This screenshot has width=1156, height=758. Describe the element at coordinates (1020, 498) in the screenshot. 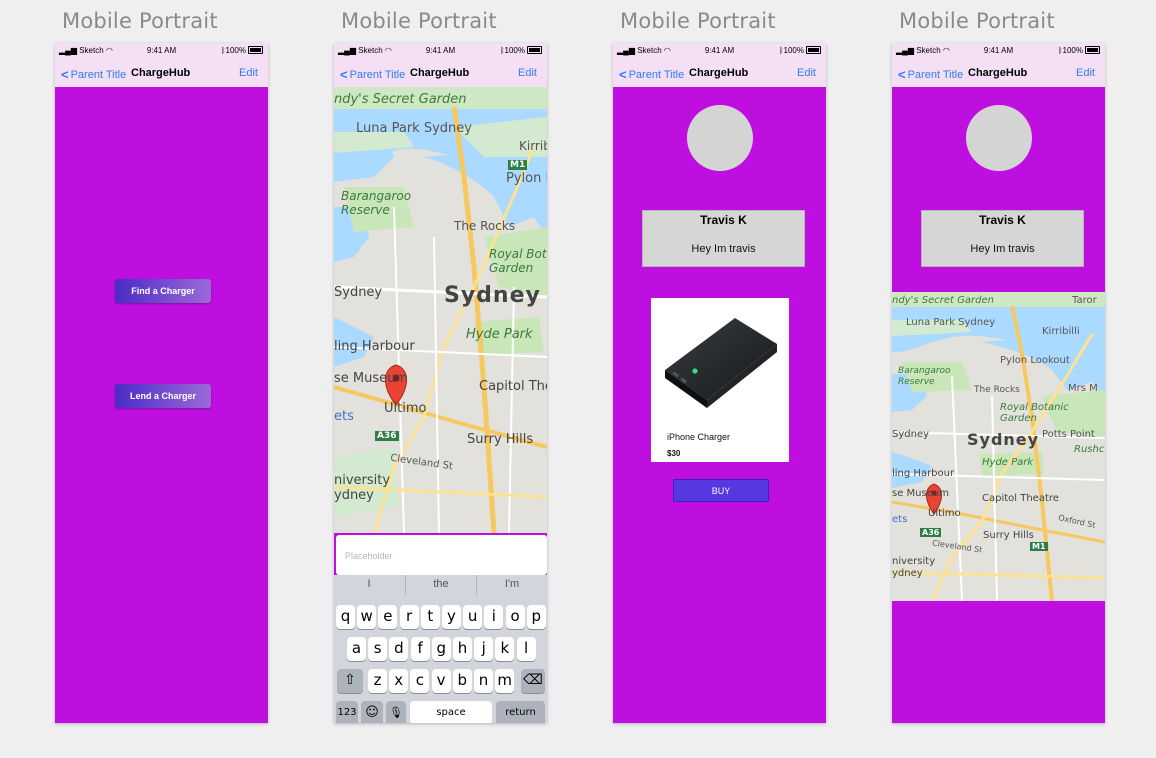

I see `map-label-capitol: Capitol Theatre` at that location.